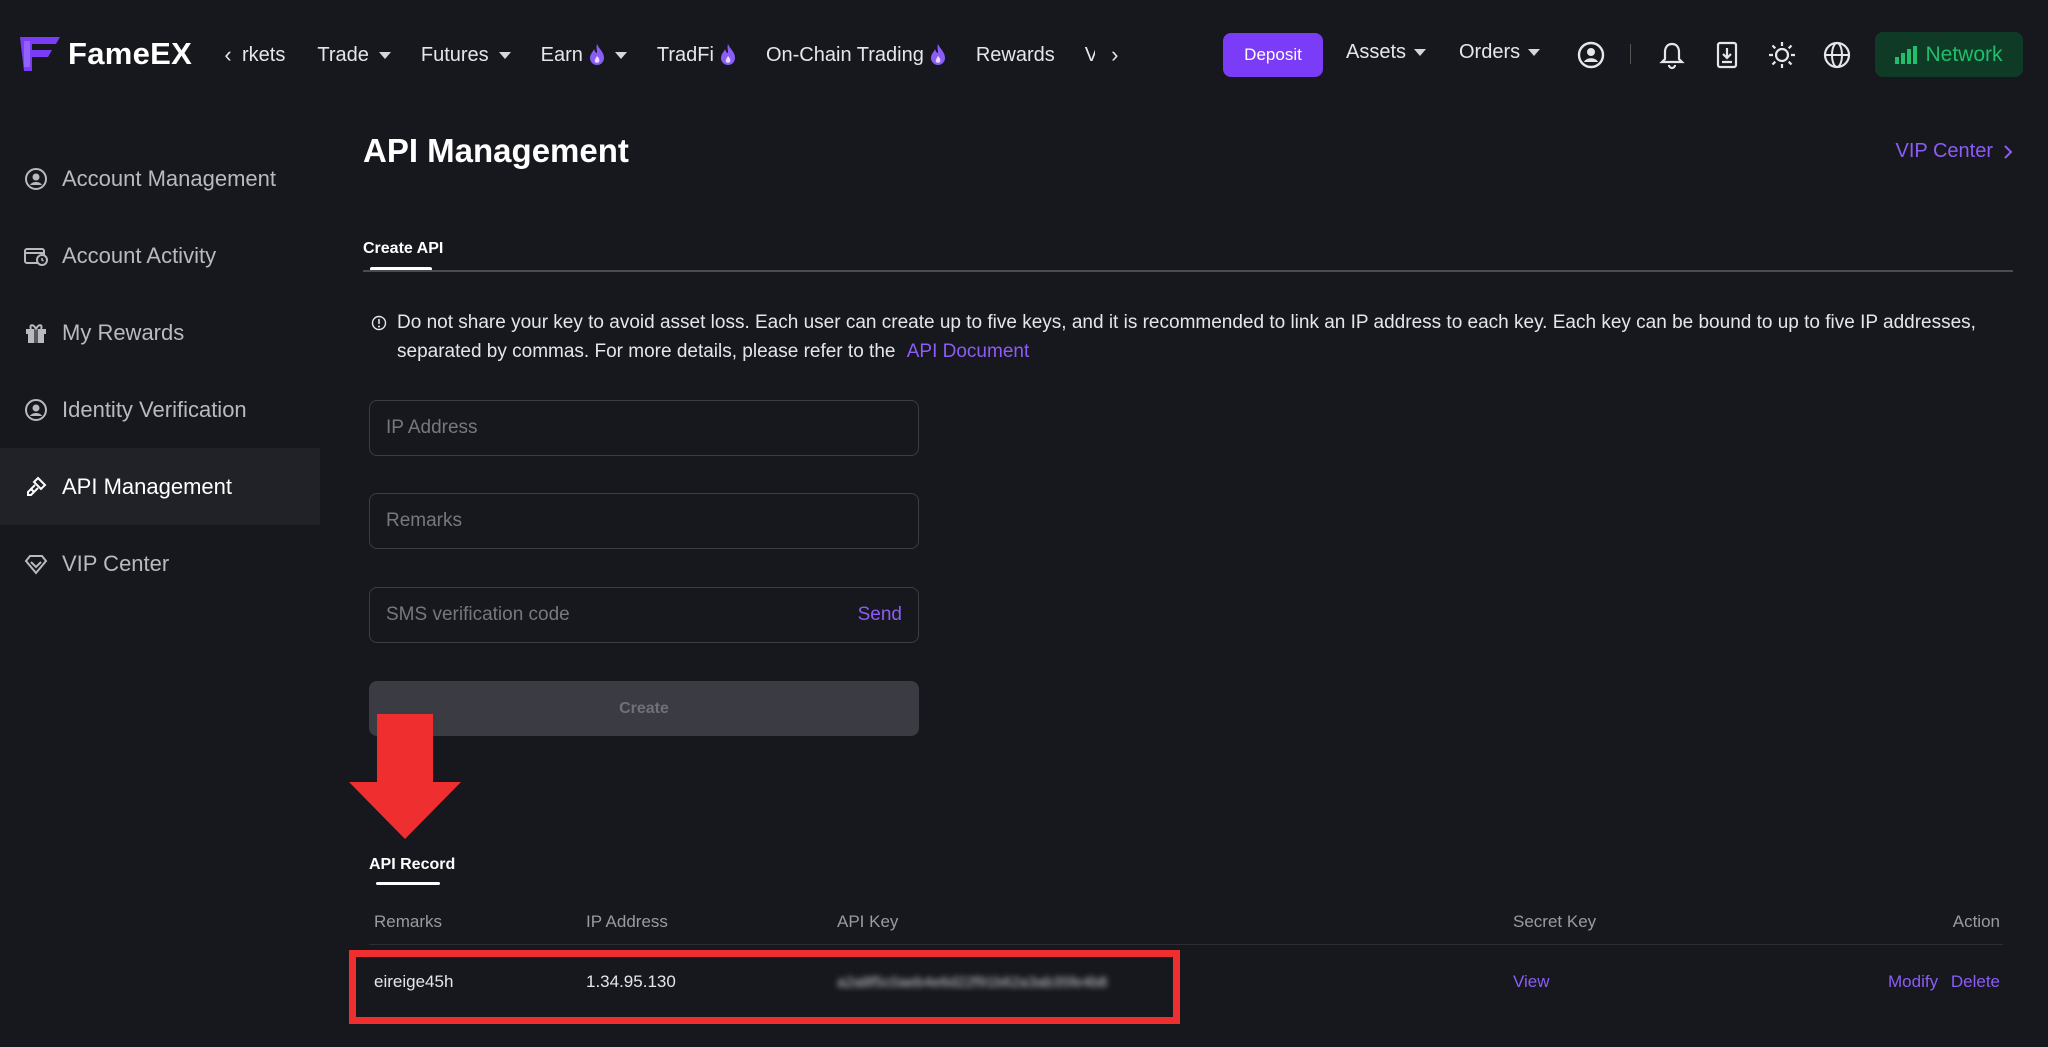  Describe the element at coordinates (1913, 982) in the screenshot. I see `modify-link: Modify` at that location.